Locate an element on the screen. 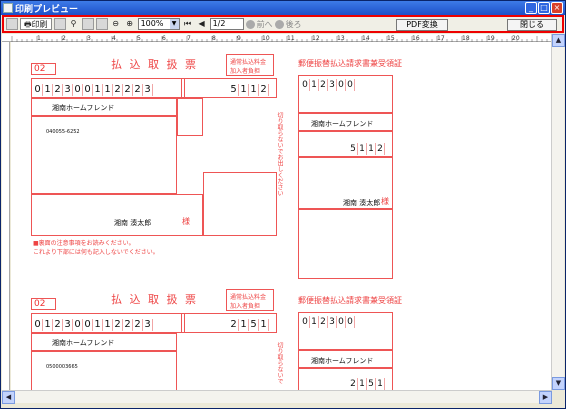 The height and width of the screenshot is (409, 566). ruler-label: 17 is located at coordinates (441, 38).